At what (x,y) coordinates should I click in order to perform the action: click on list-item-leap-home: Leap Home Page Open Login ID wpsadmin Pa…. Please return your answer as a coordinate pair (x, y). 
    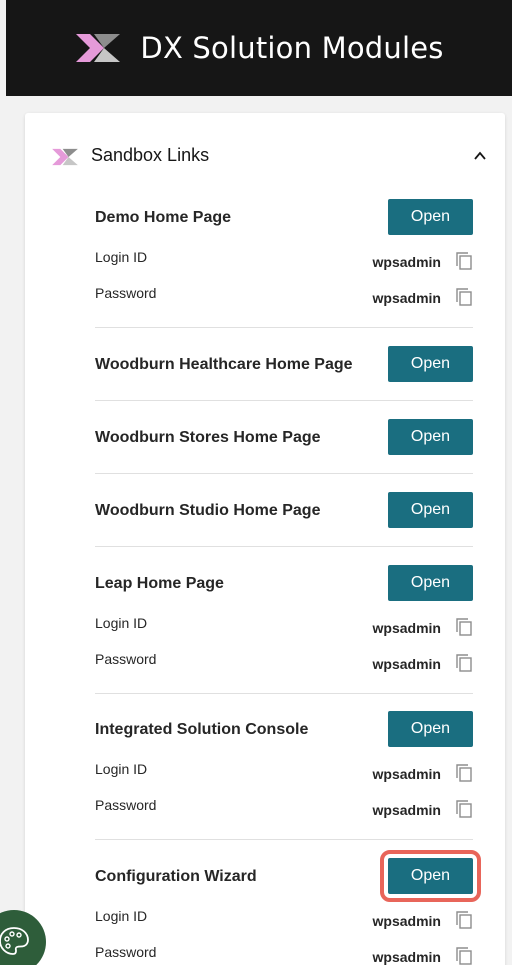
    Looking at the image, I should click on (284, 630).